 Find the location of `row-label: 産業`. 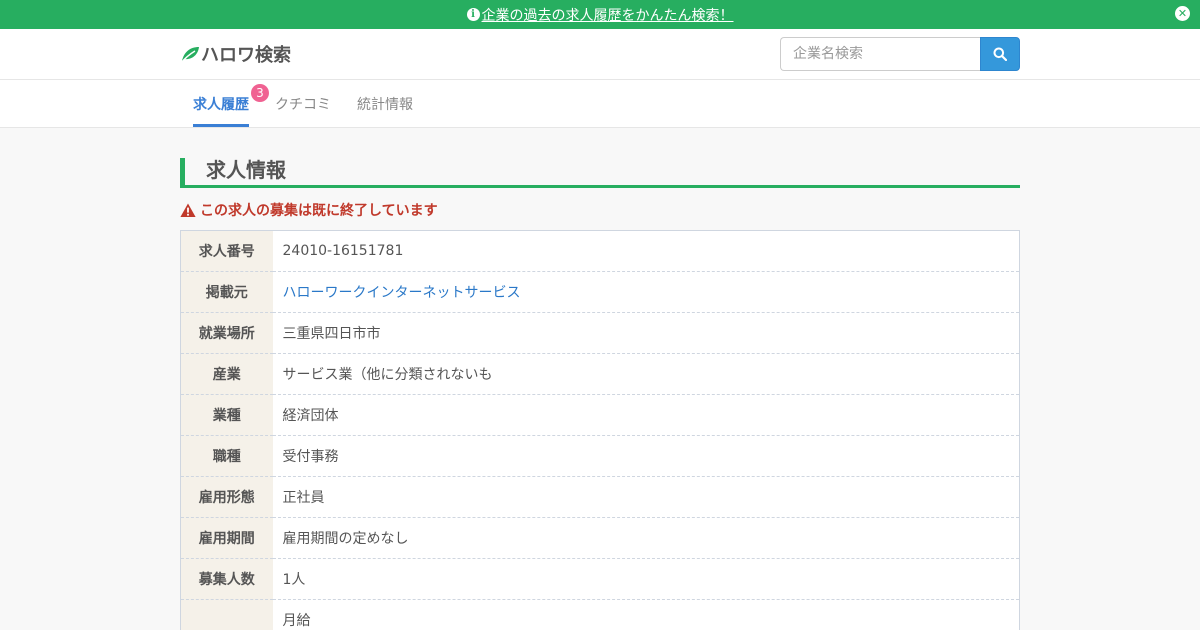

row-label: 産業 is located at coordinates (226, 374).